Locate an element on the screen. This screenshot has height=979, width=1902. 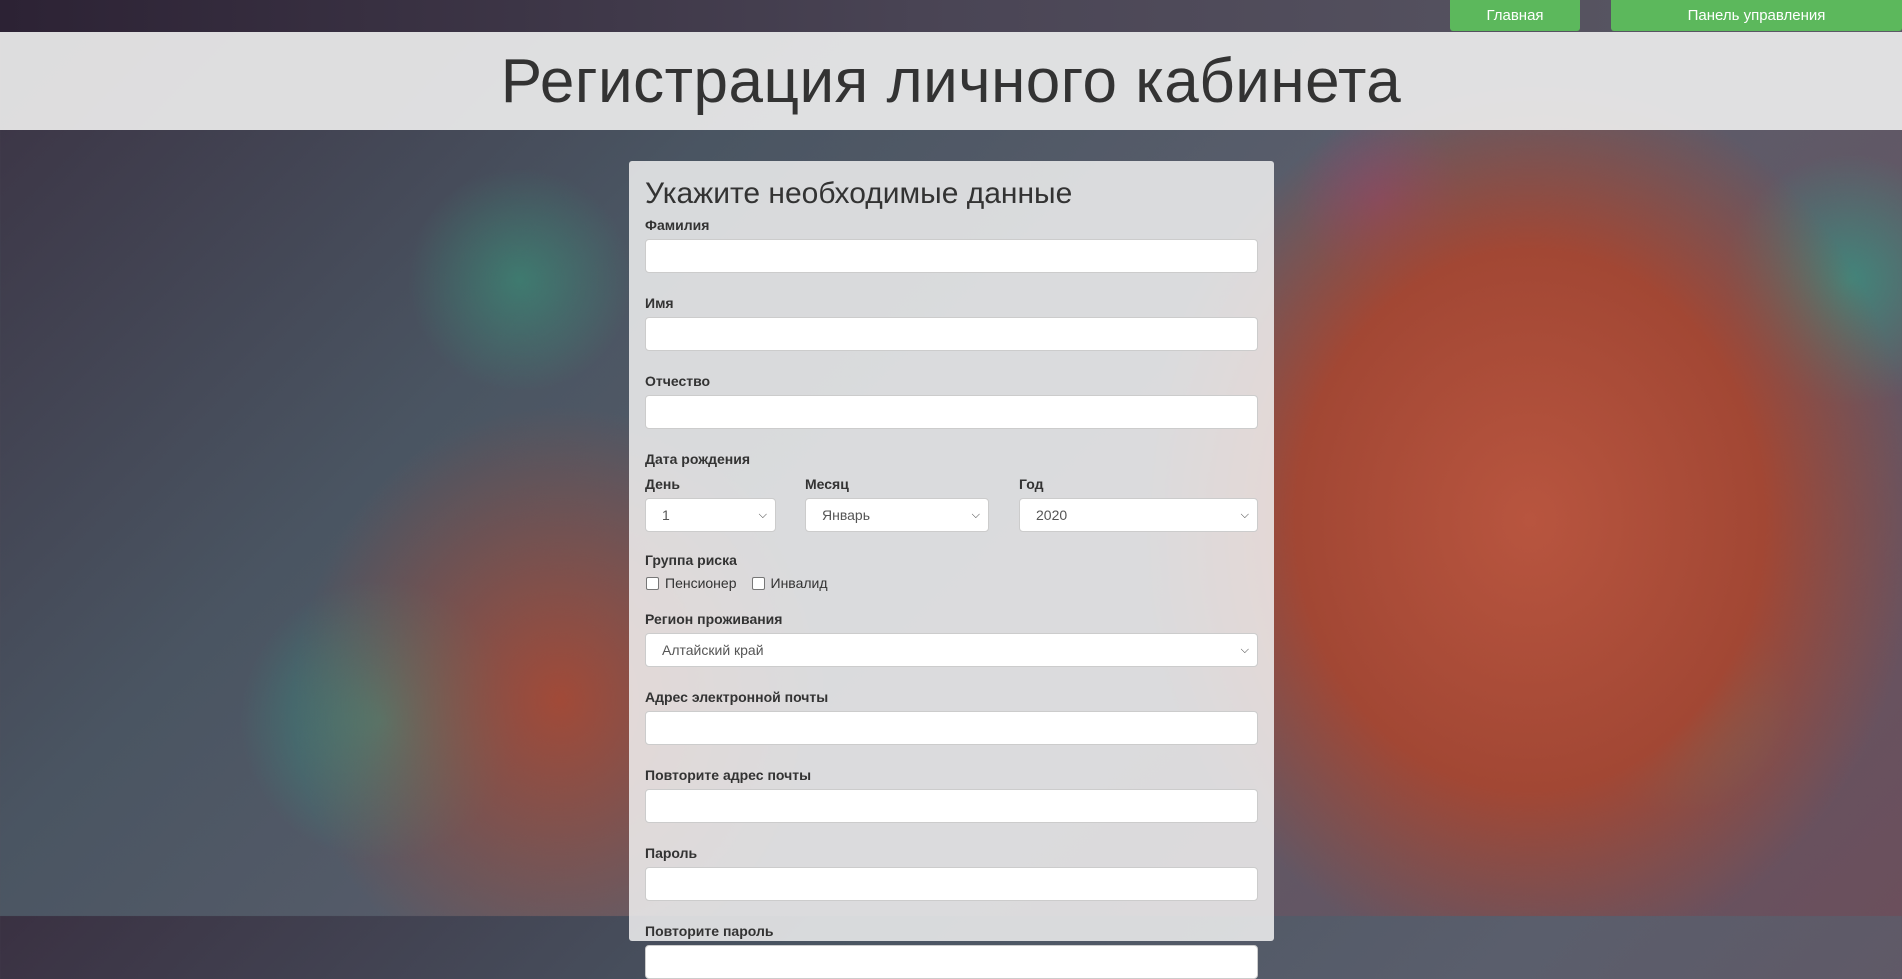
first-name-input is located at coordinates (951, 334).